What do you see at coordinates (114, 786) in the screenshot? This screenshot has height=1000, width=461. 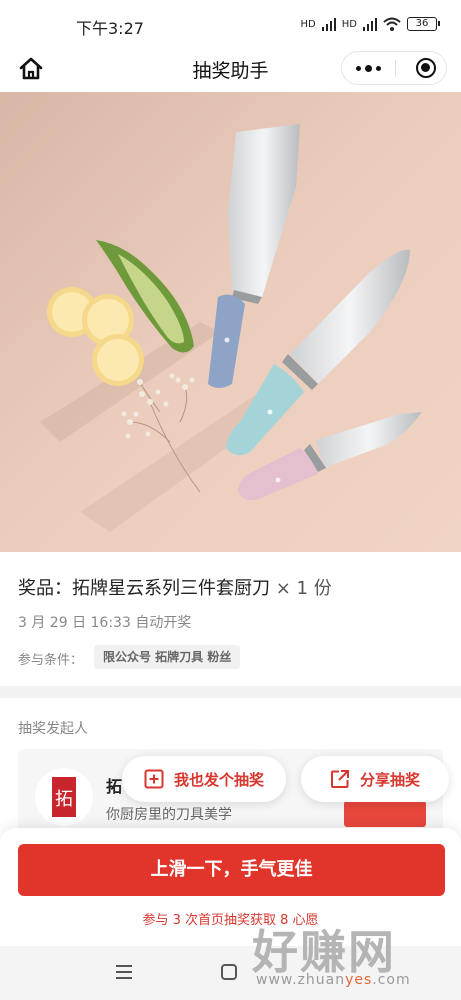 I see `sponsor-name: 拓` at bounding box center [114, 786].